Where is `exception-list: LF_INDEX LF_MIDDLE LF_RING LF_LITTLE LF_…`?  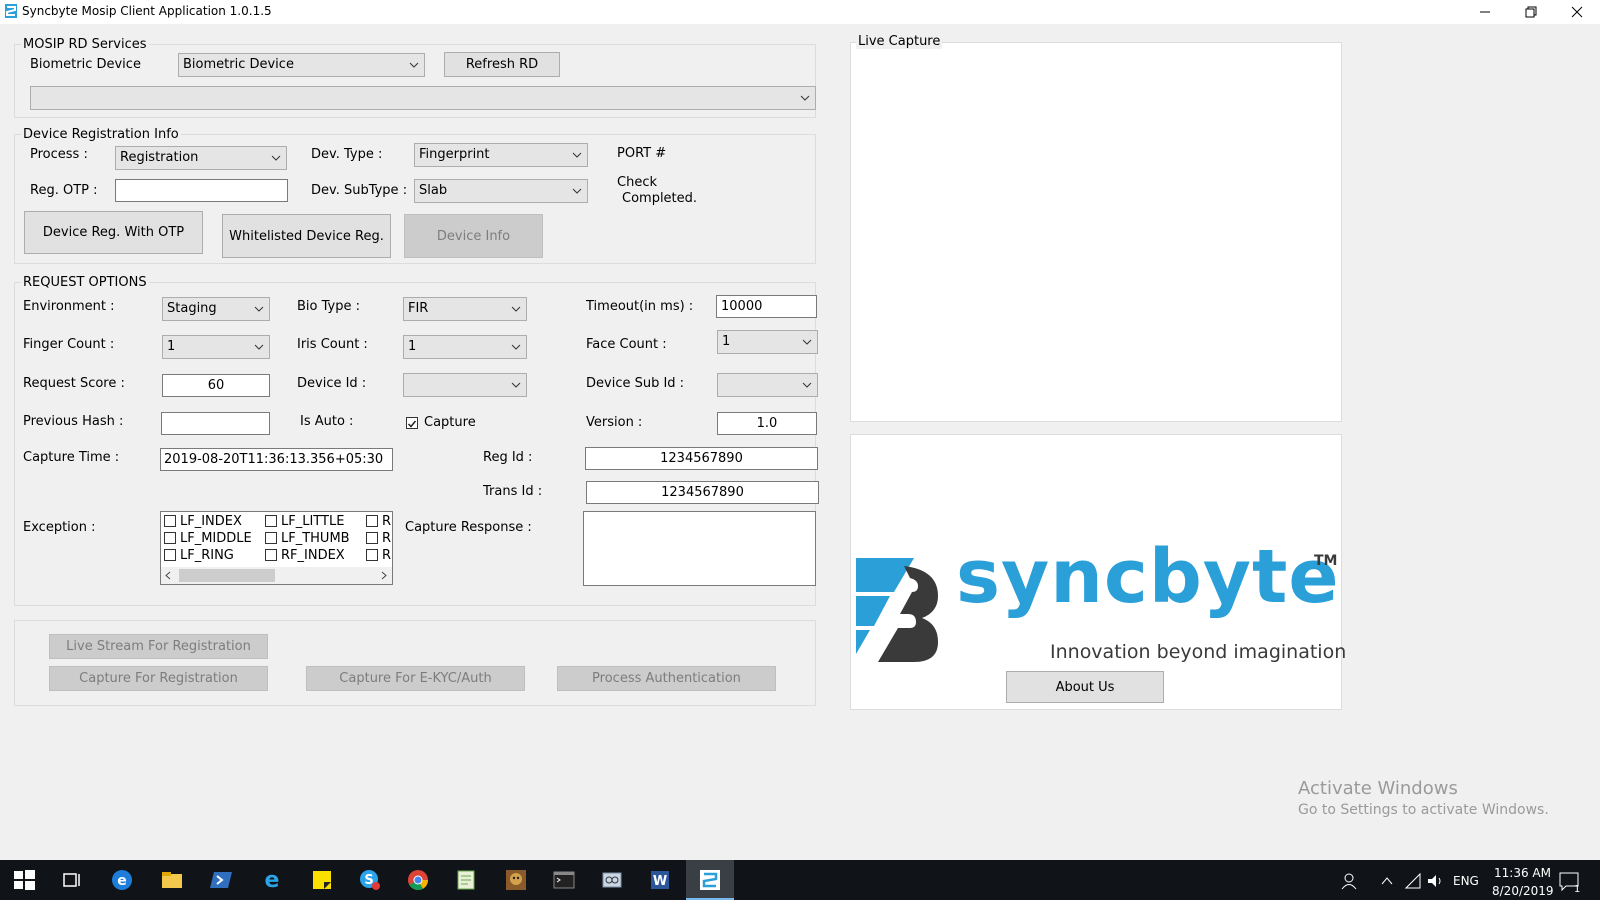 exception-list: LF_INDEX LF_MIDDLE LF_RING LF_LITTLE LF_… is located at coordinates (276, 548).